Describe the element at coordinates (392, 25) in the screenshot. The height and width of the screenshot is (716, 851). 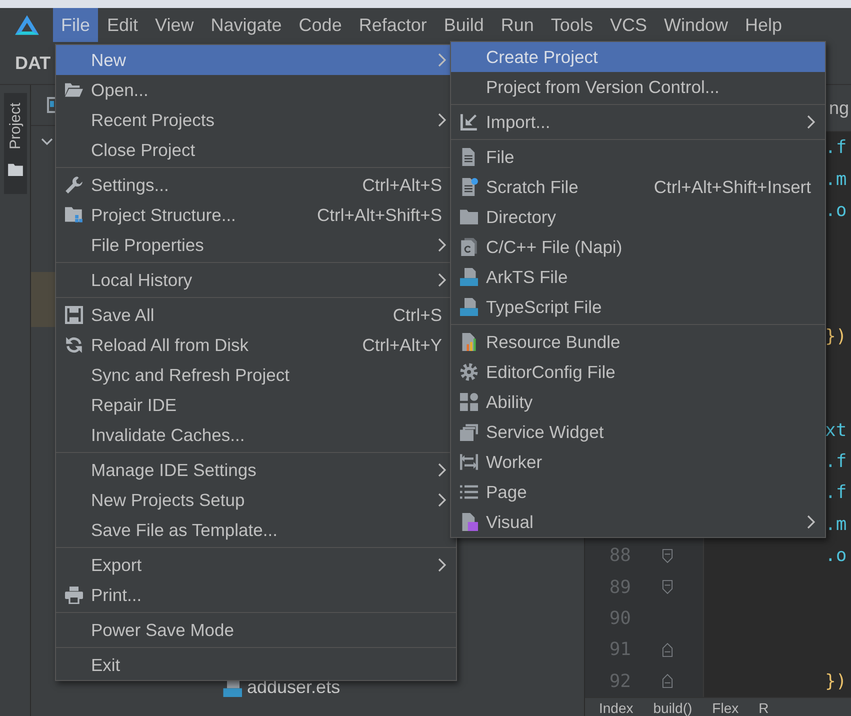
I see `menu-bar-item: Refactor` at that location.